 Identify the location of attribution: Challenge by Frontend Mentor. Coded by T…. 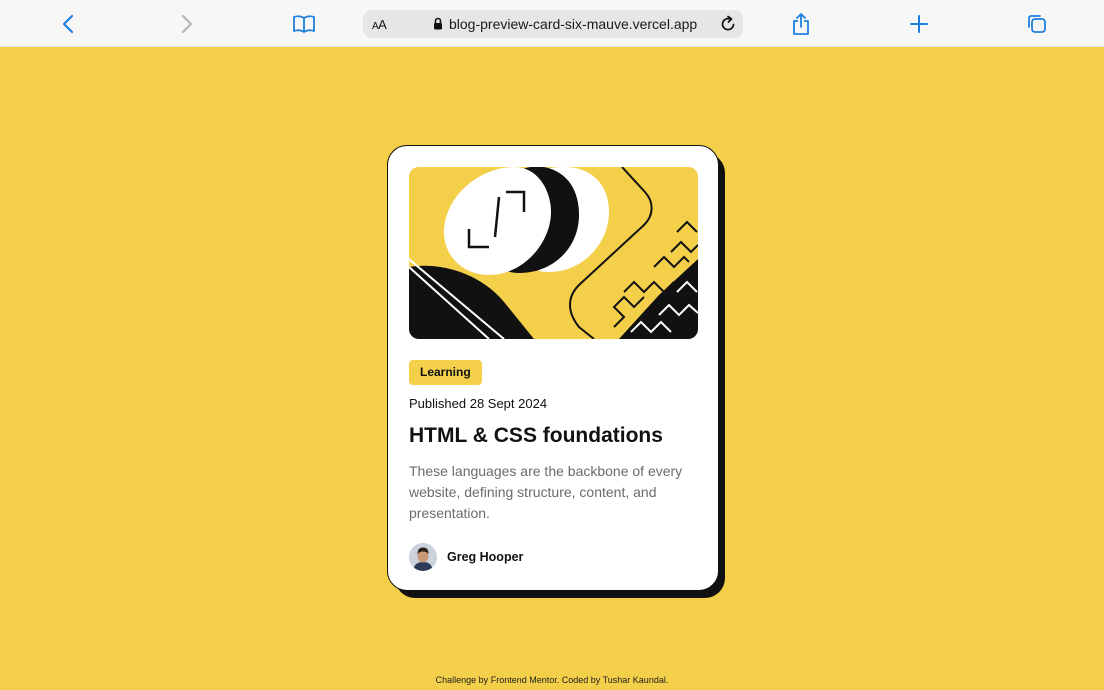
(552, 680).